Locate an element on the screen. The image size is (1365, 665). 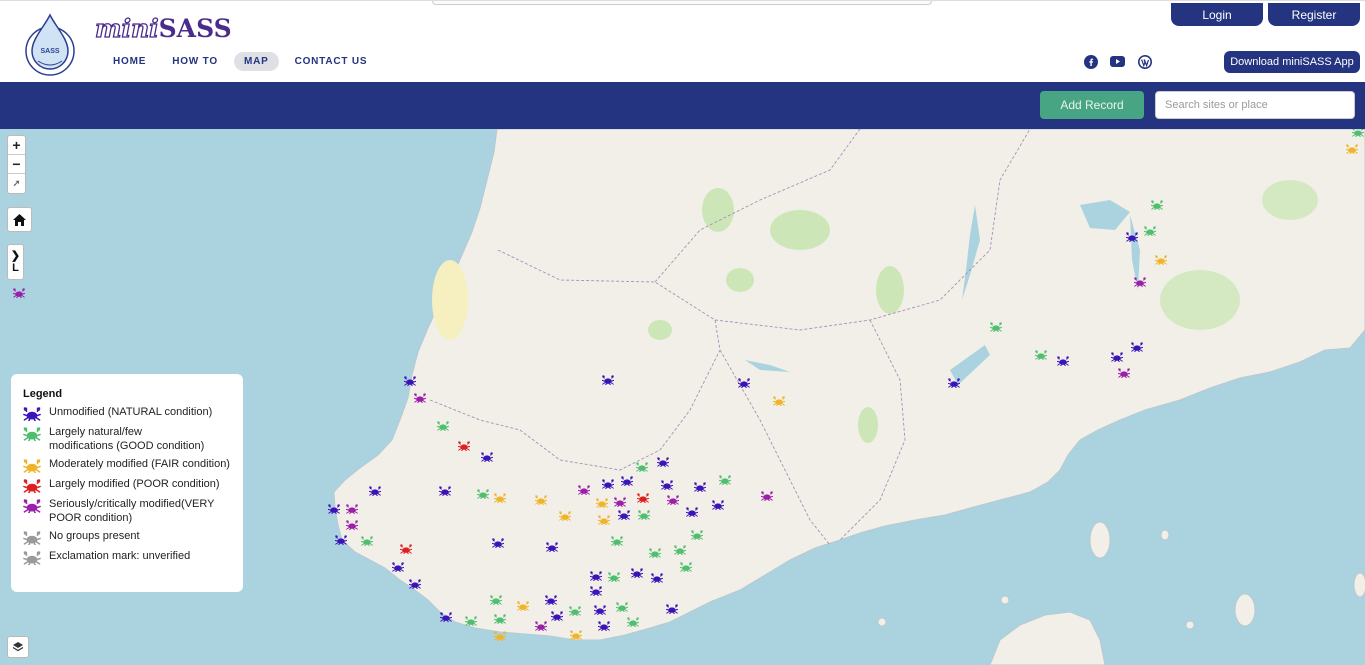
download-app-button: Download miniSASS App is located at coordinates (1292, 62).